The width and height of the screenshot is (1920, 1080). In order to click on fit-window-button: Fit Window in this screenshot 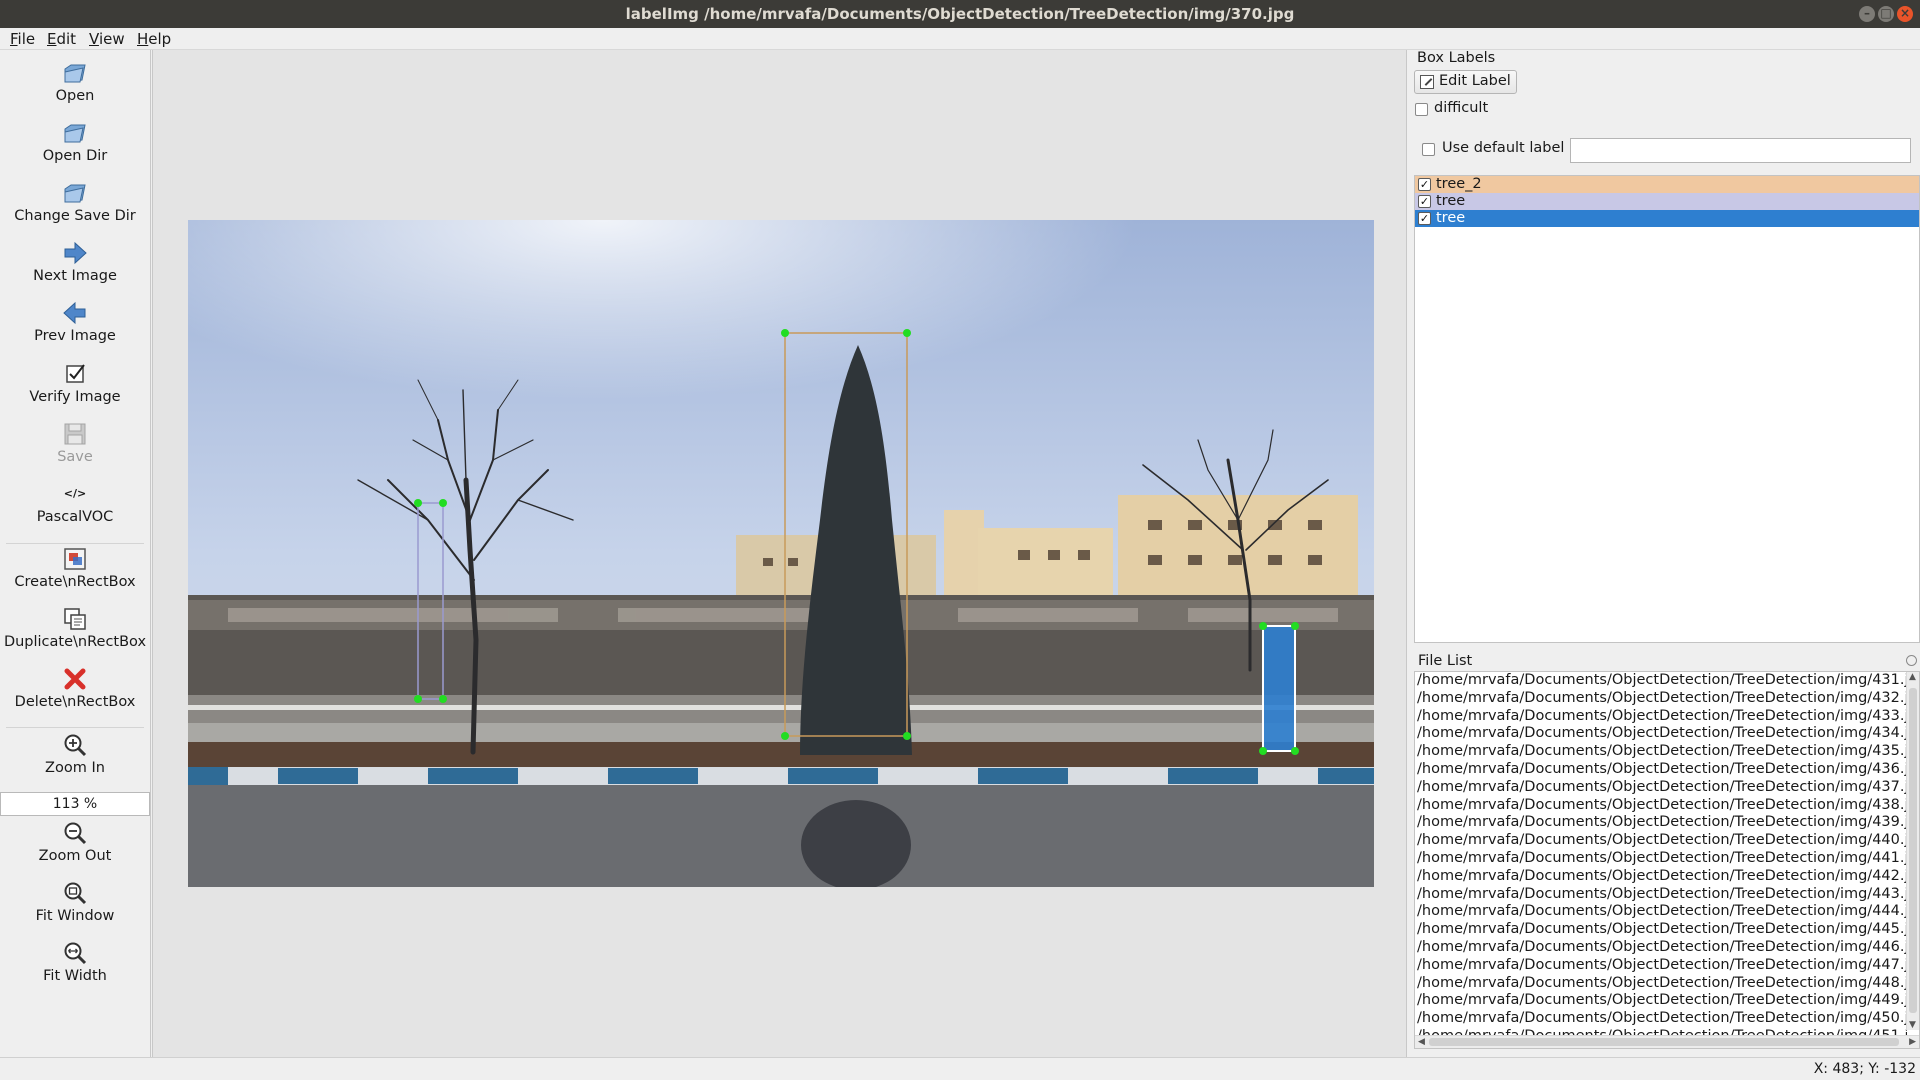, I will do `click(75, 902)`.